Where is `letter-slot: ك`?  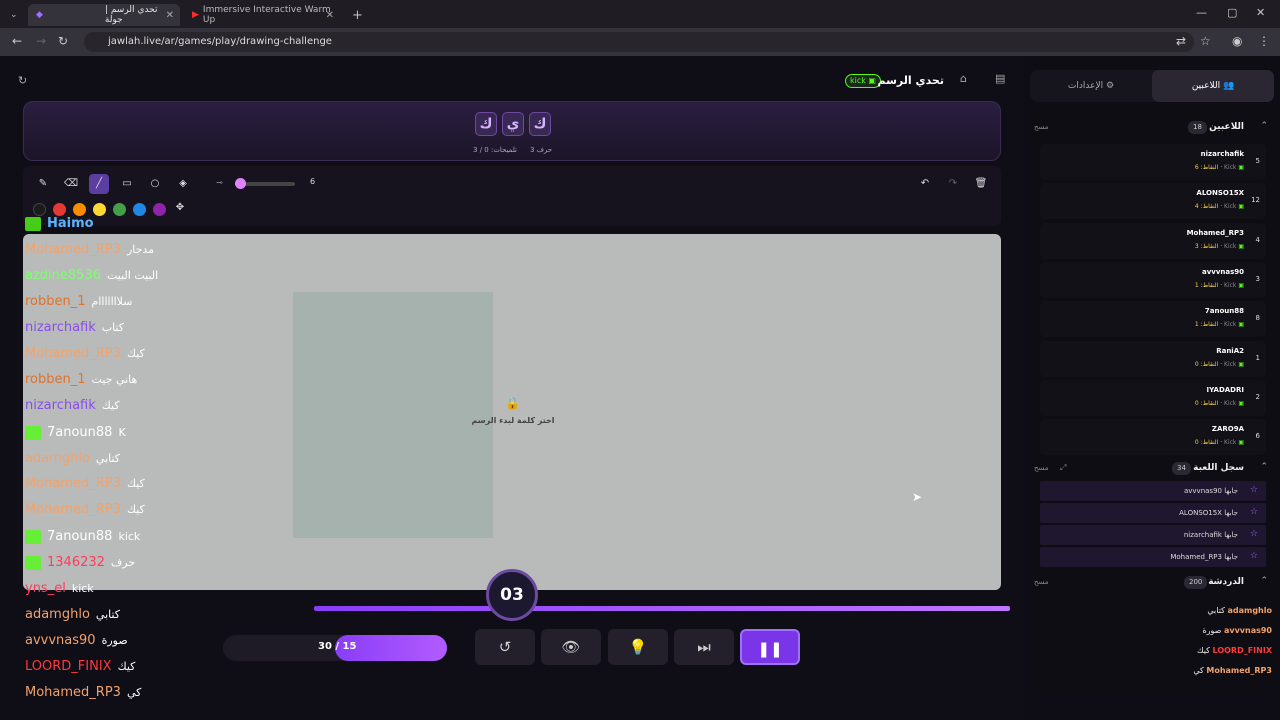
letter-slot: ك is located at coordinates (540, 124).